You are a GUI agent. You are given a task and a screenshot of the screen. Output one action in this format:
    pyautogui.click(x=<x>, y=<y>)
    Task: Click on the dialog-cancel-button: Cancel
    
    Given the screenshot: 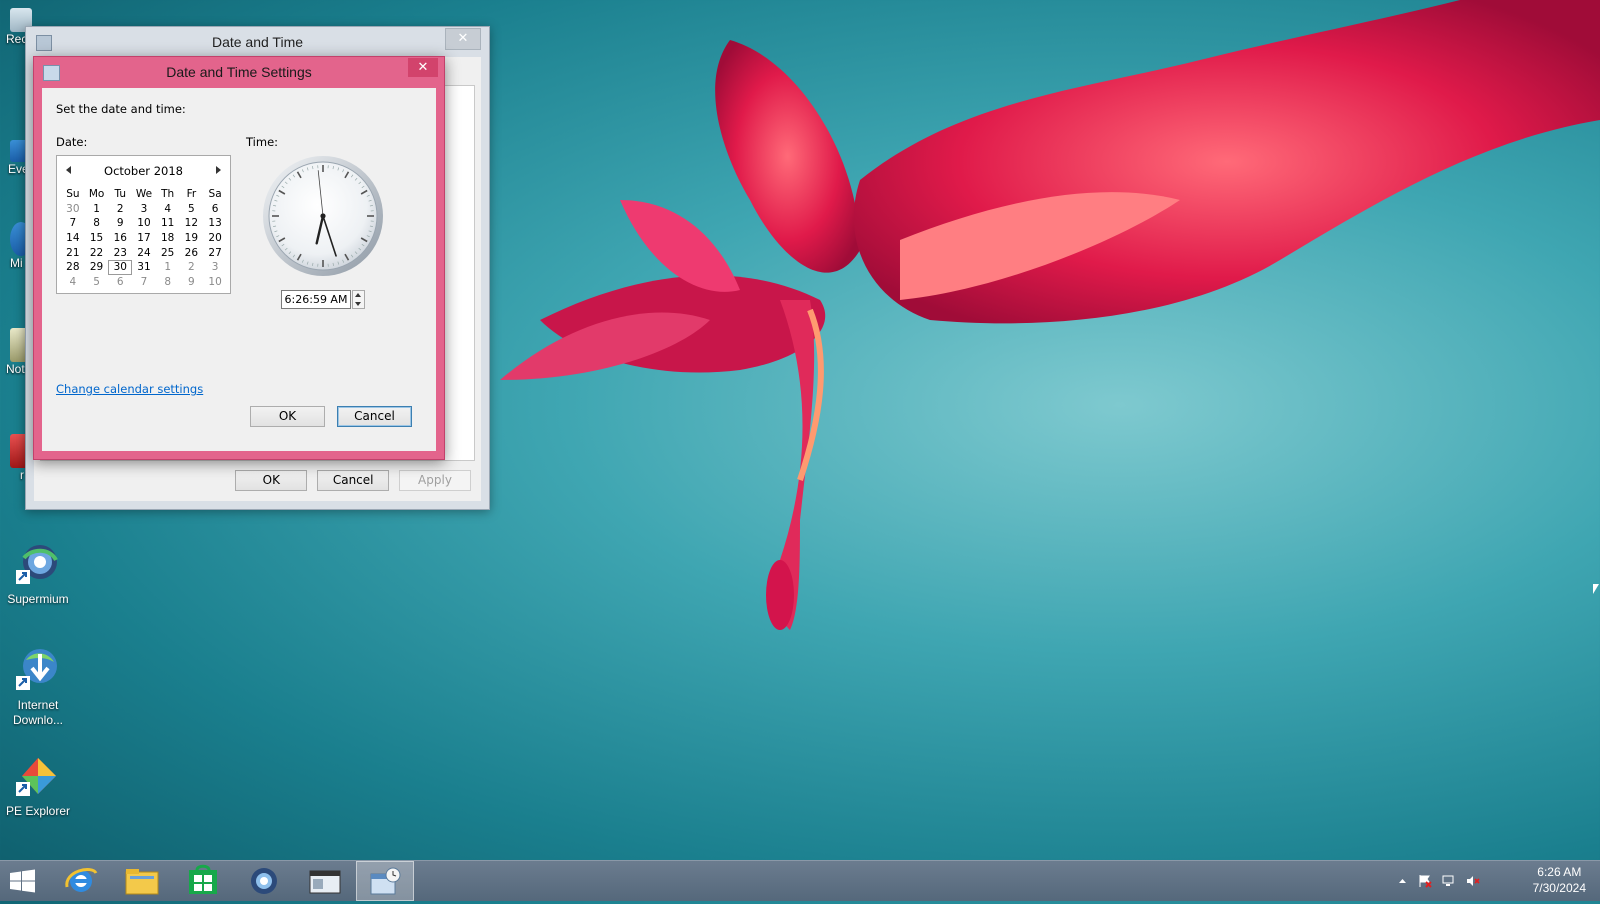 What is the action you would take?
    pyautogui.click(x=374, y=416)
    